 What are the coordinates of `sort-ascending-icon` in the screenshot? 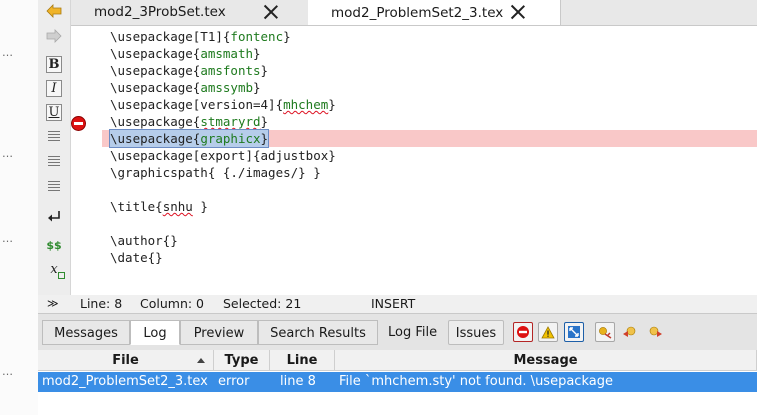 It's located at (201, 360).